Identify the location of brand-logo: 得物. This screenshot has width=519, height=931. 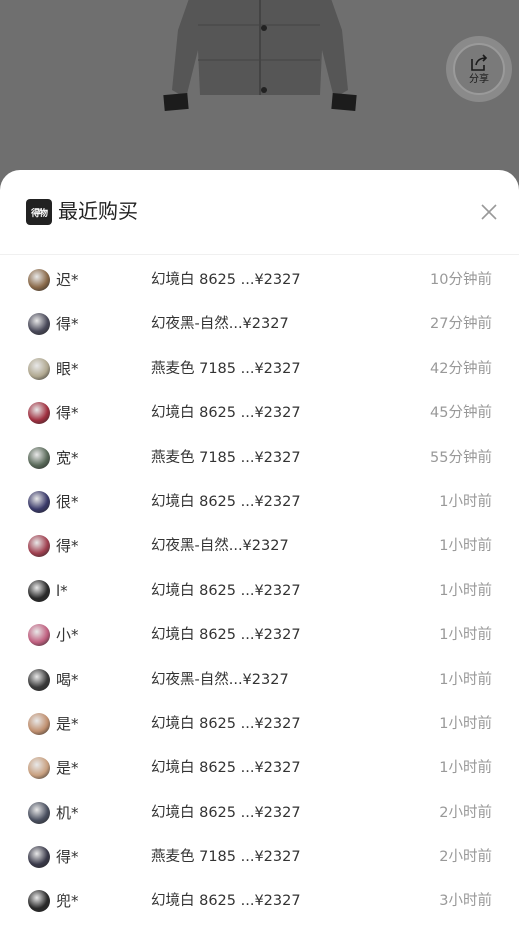
(39, 212).